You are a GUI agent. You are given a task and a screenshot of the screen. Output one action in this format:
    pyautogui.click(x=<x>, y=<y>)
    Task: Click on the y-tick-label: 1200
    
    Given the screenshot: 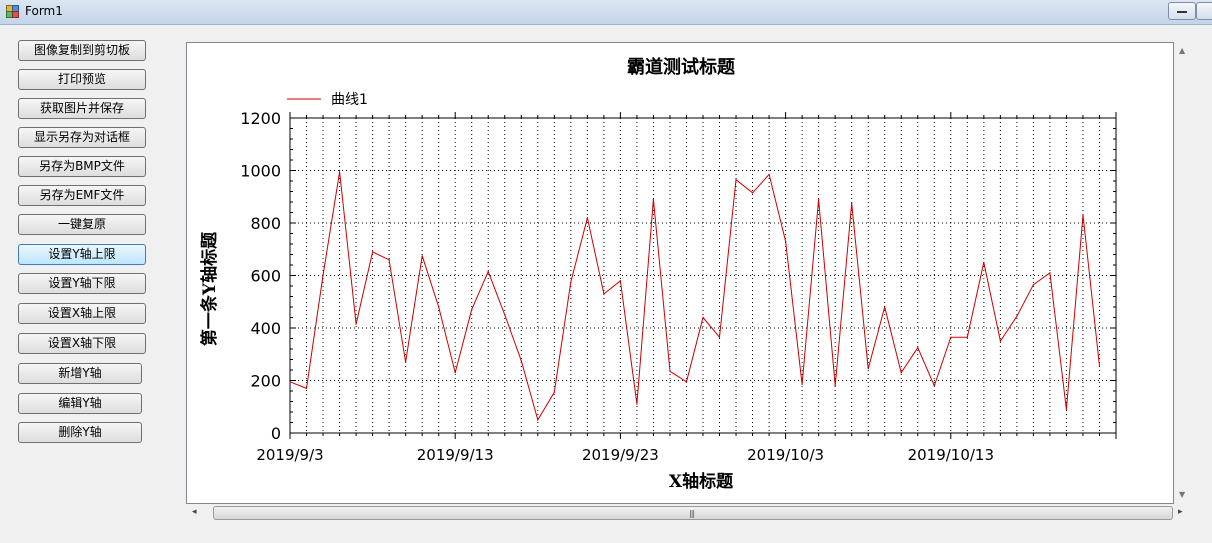 What is the action you would take?
    pyautogui.click(x=260, y=118)
    